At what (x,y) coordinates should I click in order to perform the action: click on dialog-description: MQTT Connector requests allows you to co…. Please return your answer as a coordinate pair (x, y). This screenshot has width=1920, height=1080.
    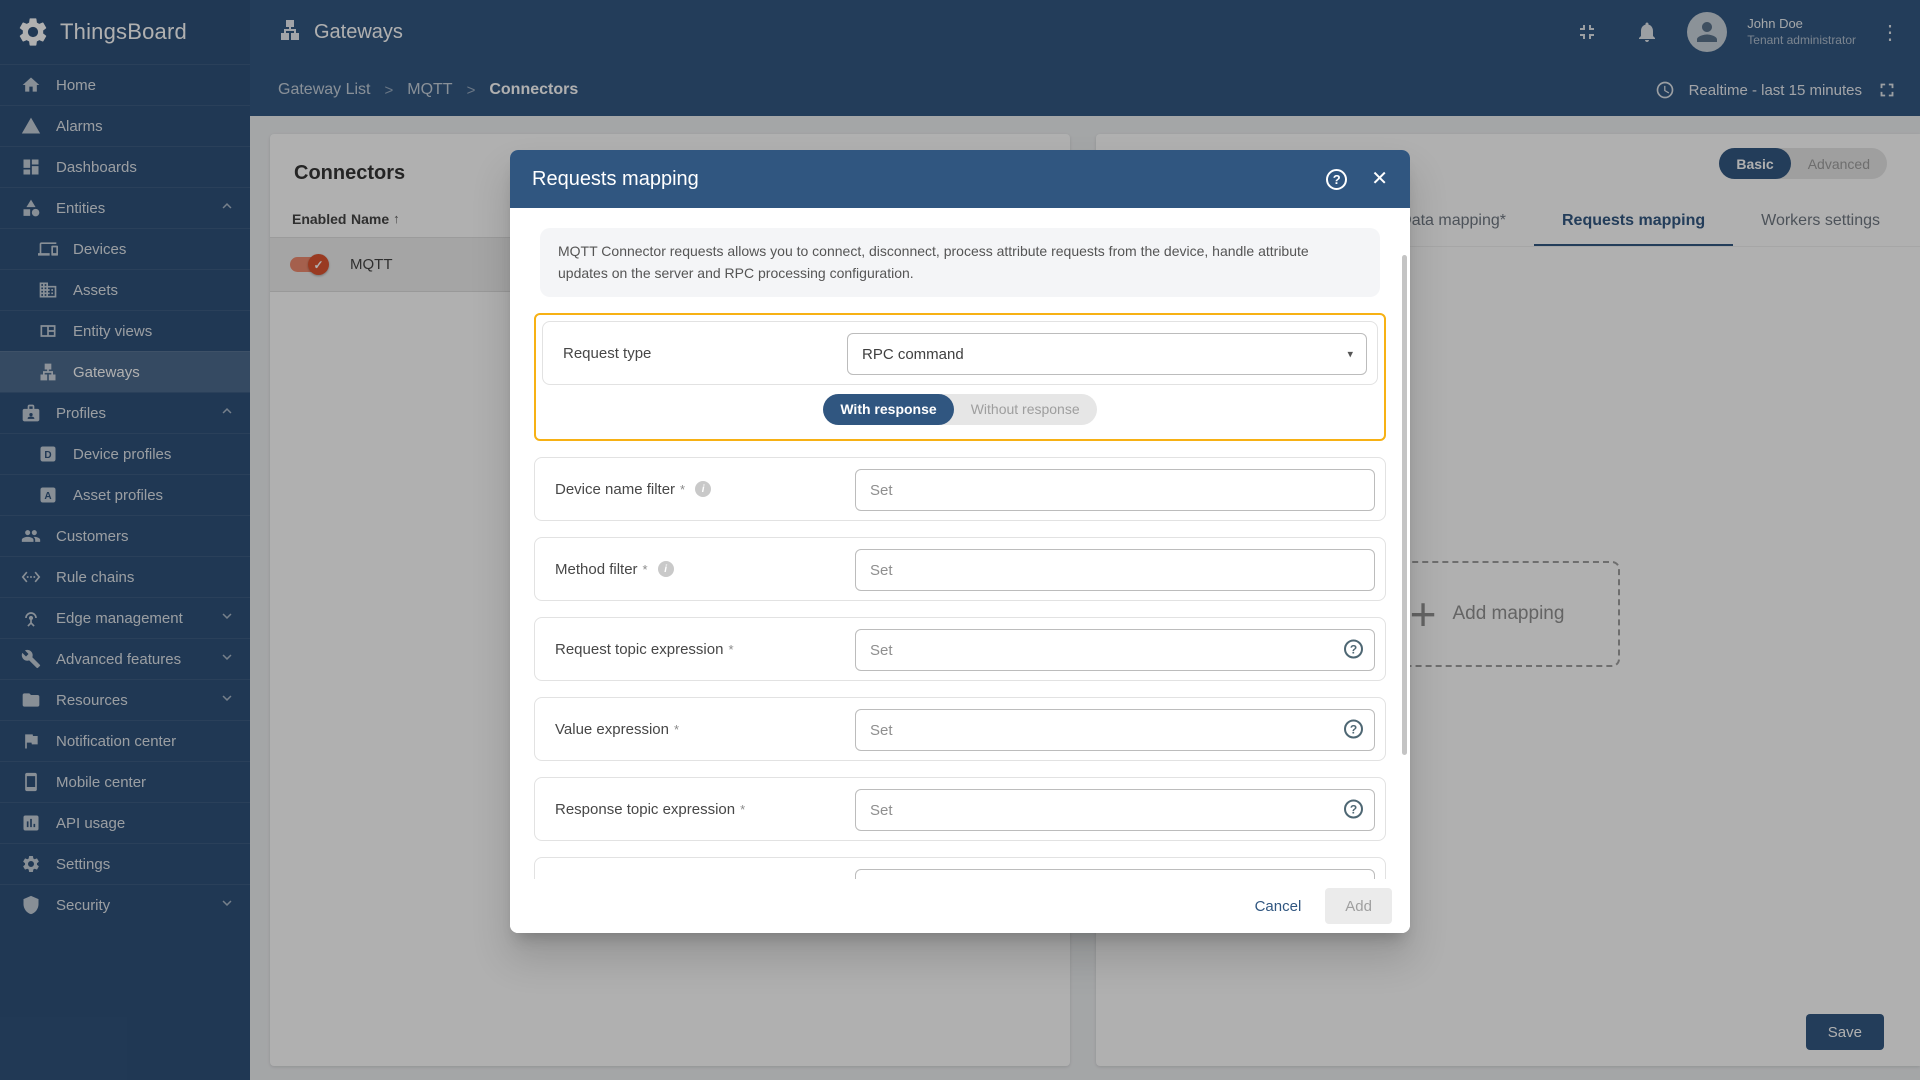
    Looking at the image, I should click on (960, 263).